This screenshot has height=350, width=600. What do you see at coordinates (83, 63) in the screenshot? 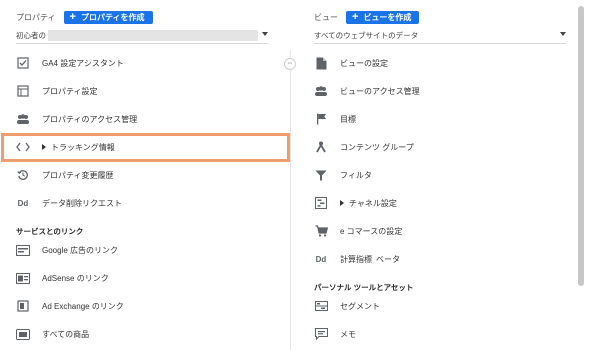
I see `menu-item-label: GA4 設定アシスタント` at bounding box center [83, 63].